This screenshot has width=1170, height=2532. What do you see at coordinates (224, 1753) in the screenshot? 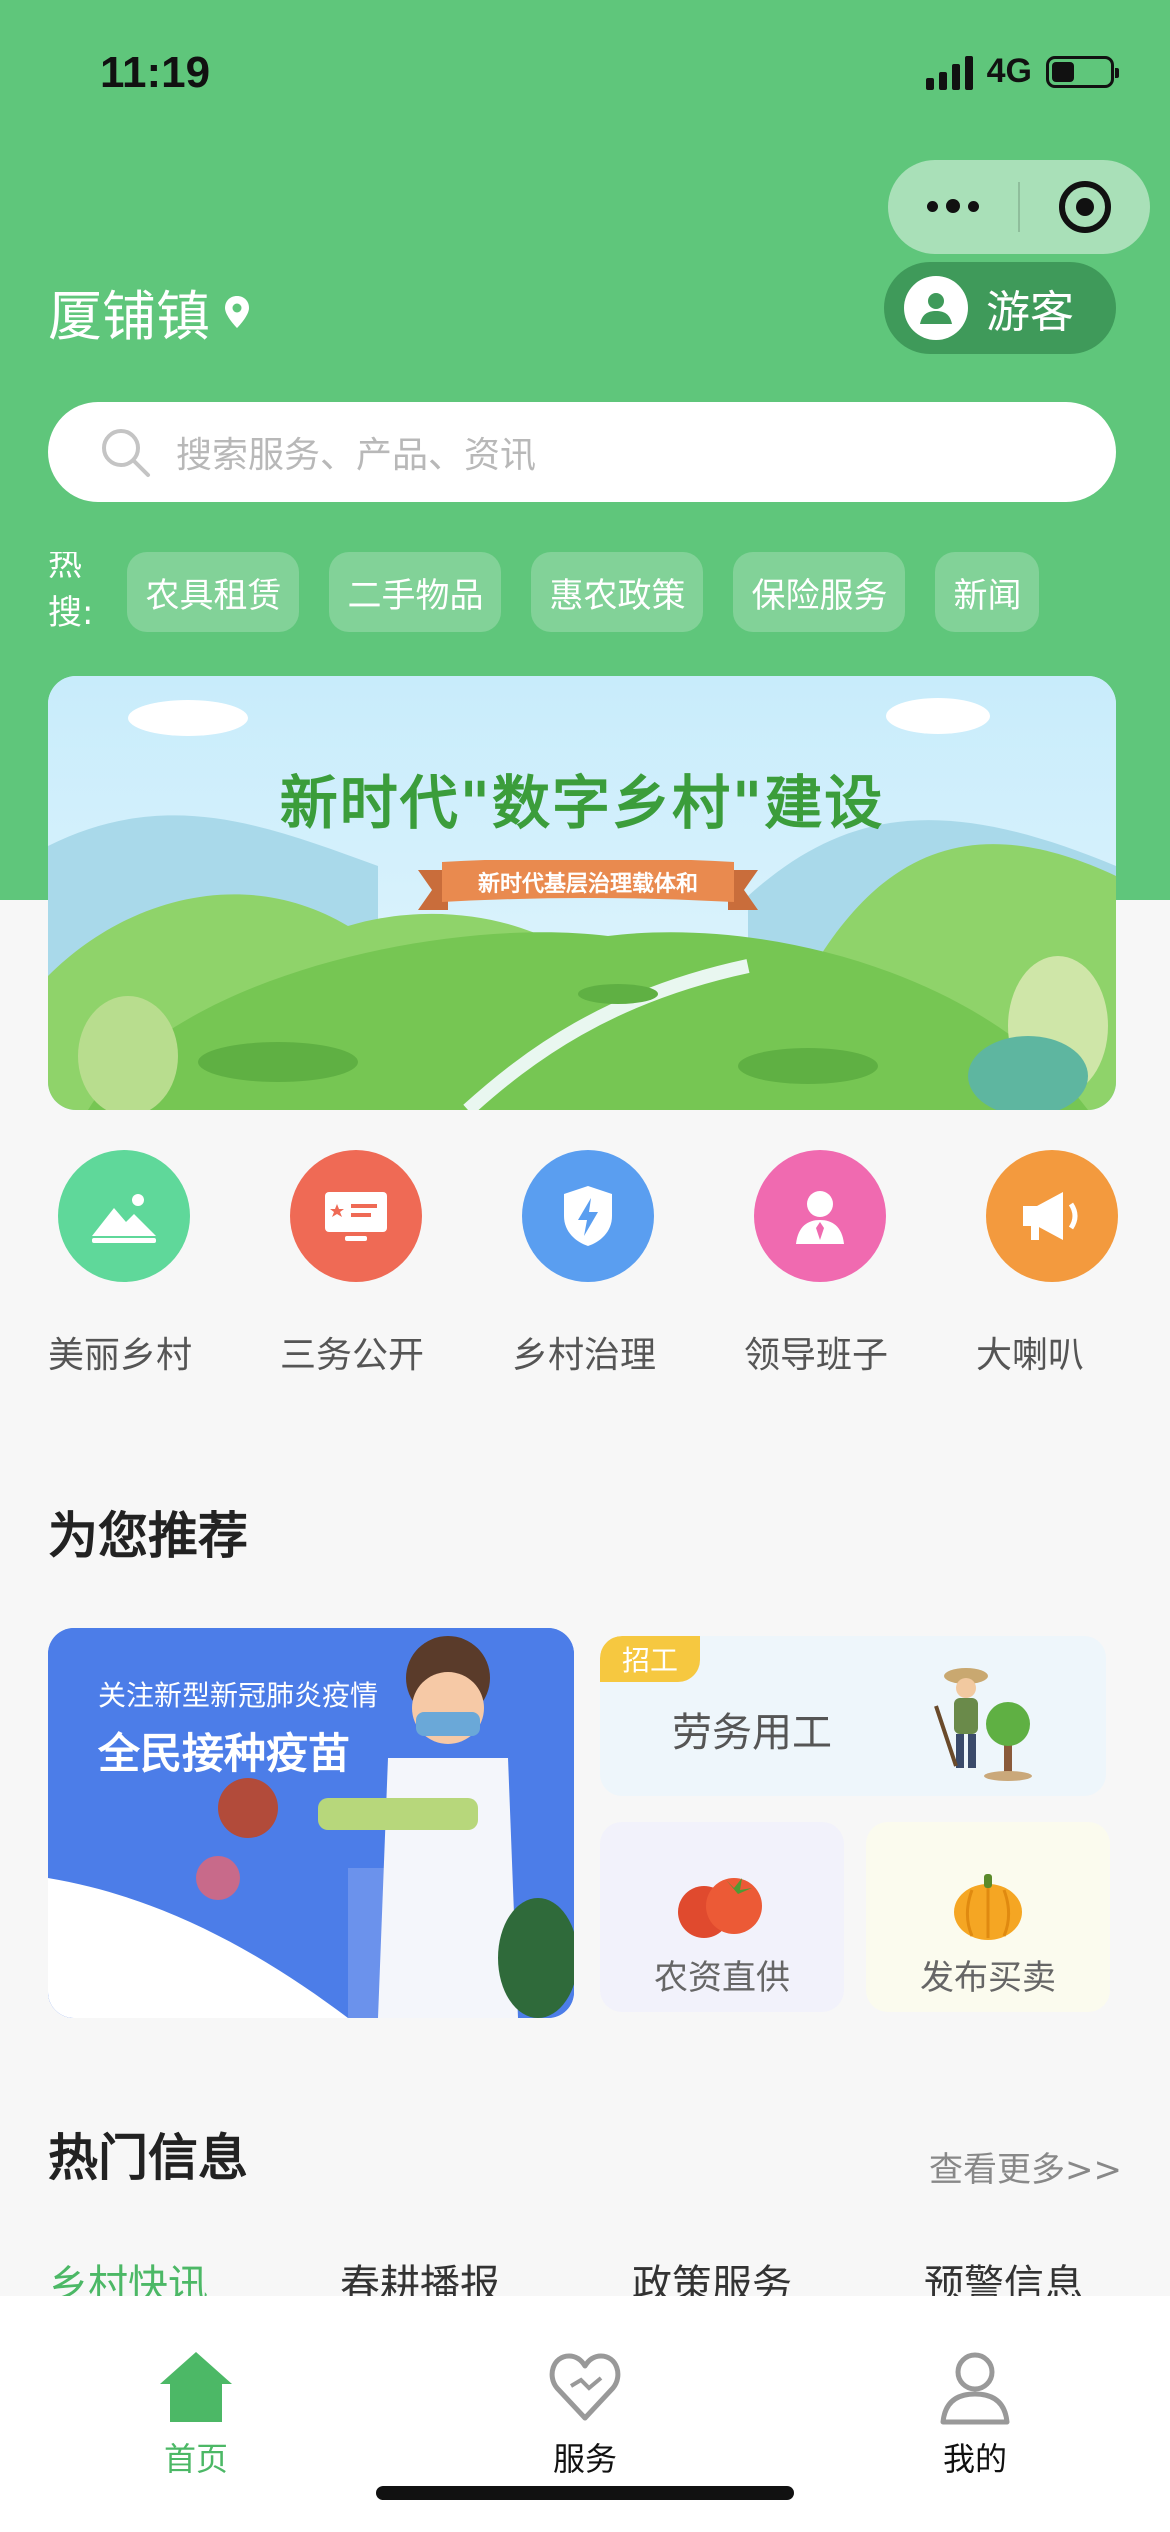
I see `vaccine-card-title: 全民接种疫苗` at bounding box center [224, 1753].